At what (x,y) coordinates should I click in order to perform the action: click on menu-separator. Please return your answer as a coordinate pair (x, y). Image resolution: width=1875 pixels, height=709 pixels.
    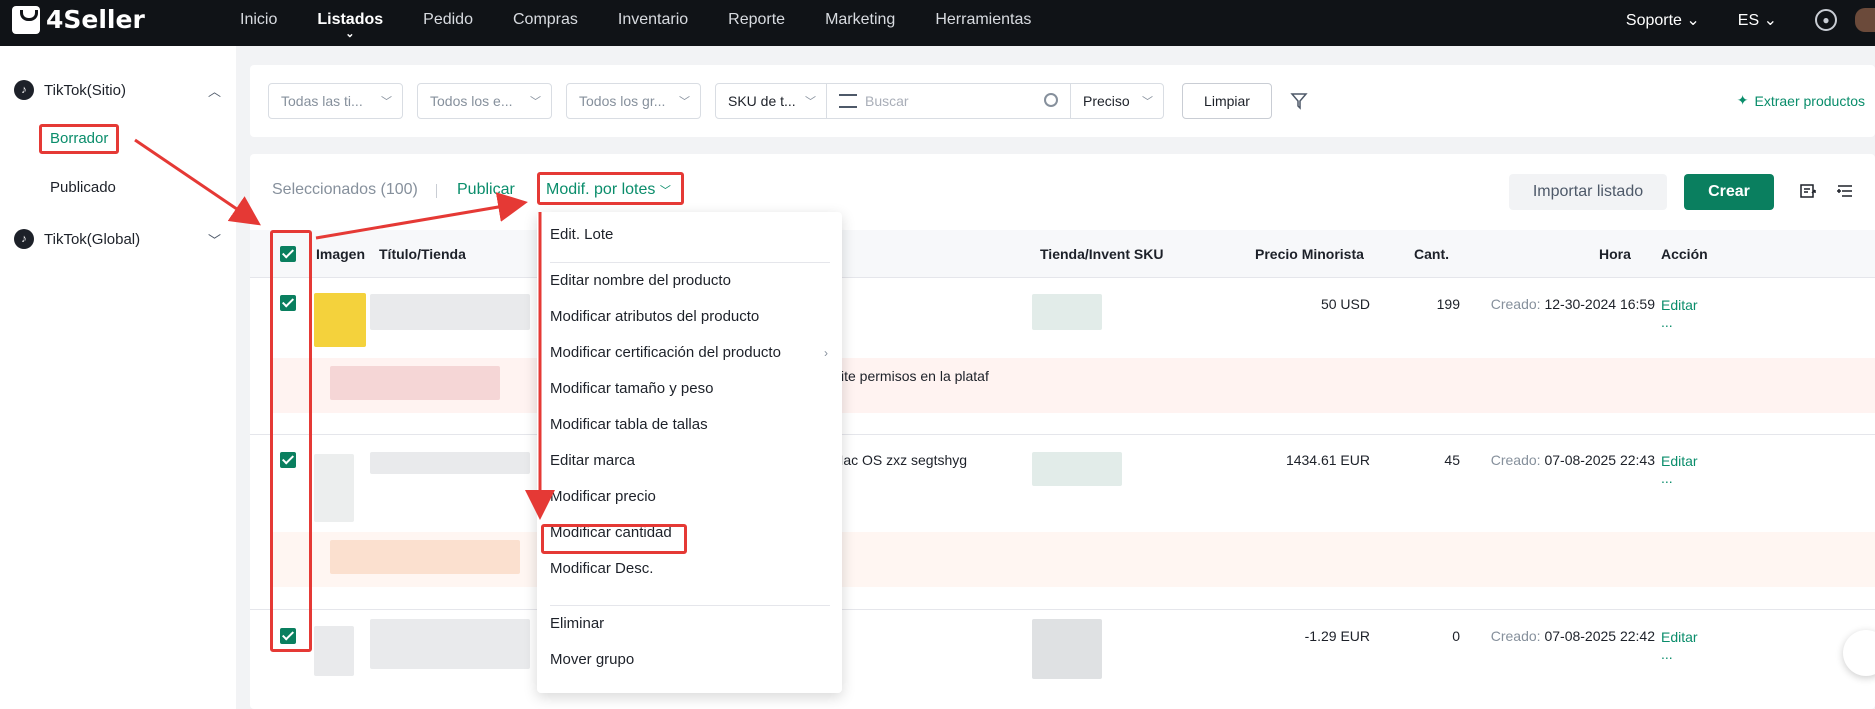
    Looking at the image, I should click on (690, 262).